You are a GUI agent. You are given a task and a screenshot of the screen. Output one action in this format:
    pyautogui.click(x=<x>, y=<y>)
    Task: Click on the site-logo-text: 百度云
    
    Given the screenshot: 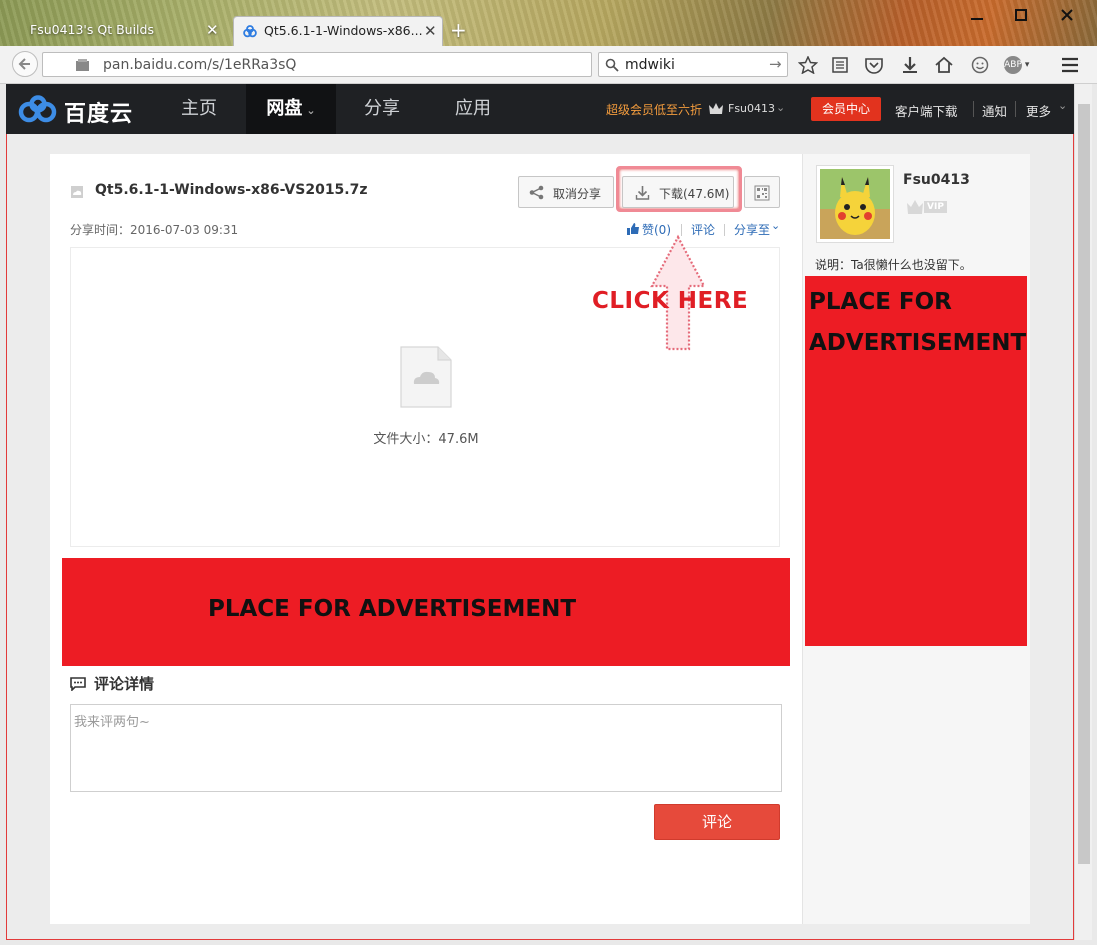 What is the action you would take?
    pyautogui.click(x=98, y=112)
    